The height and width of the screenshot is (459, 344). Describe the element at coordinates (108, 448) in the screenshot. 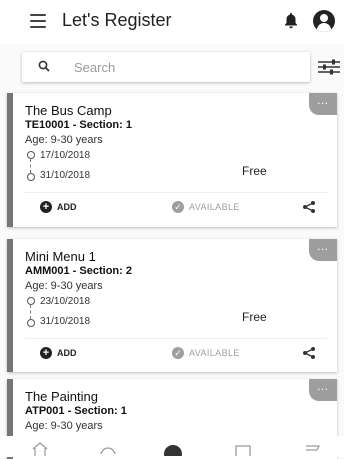

I see `explore-icon` at that location.